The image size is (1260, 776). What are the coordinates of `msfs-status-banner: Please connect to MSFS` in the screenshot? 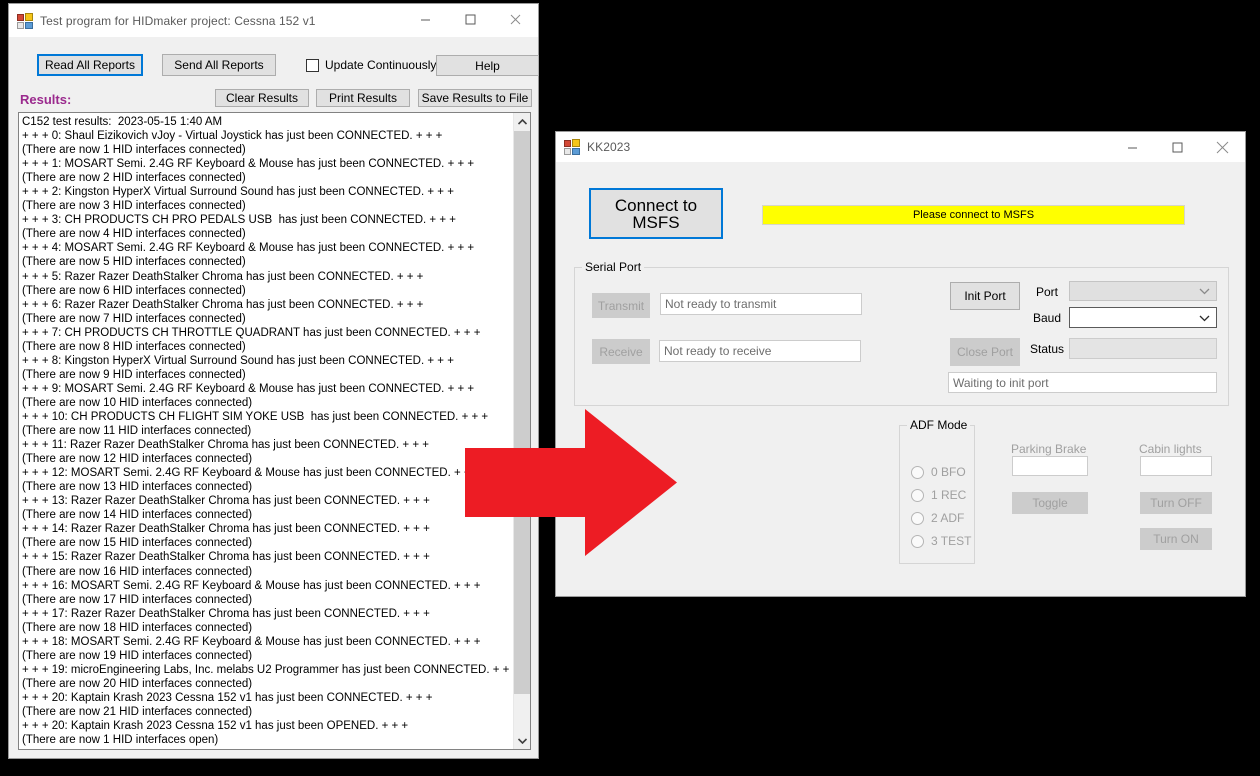 It's located at (973, 215).